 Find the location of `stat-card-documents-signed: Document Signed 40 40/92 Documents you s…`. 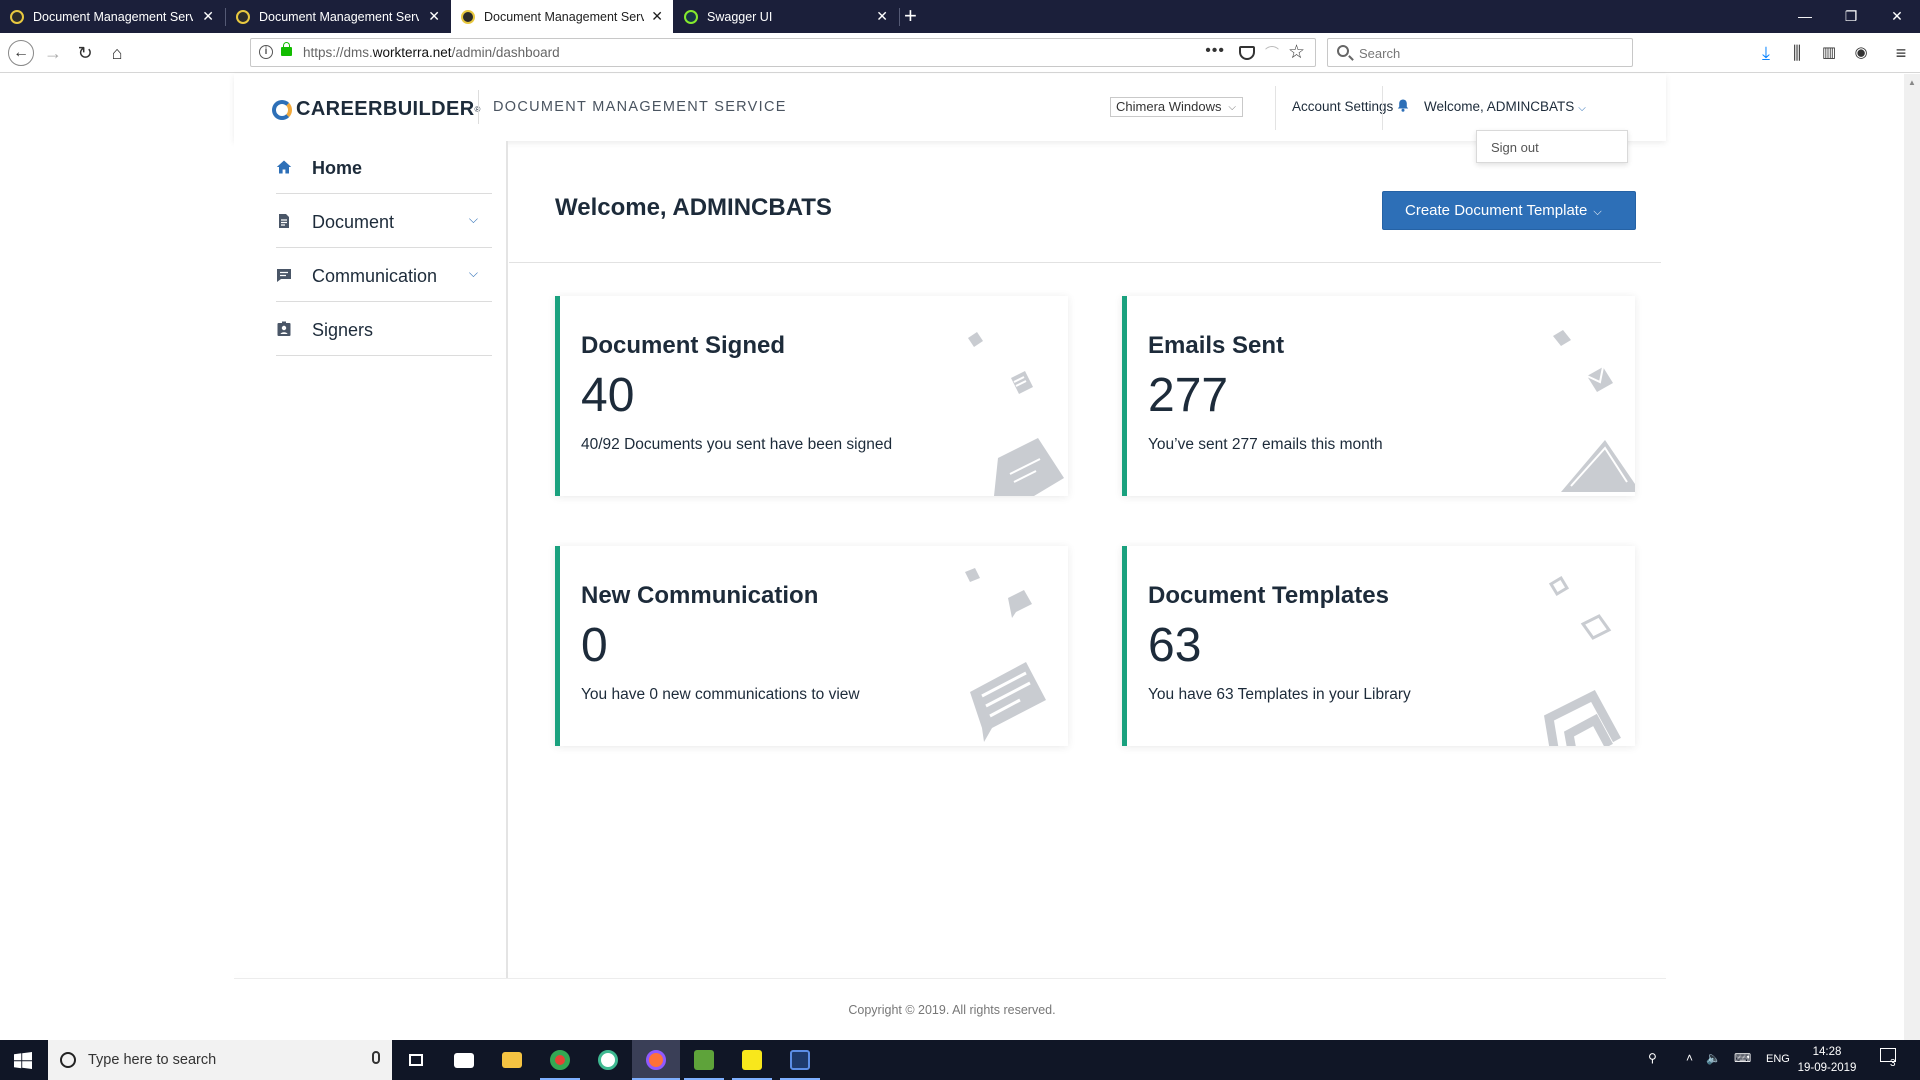

stat-card-documents-signed: Document Signed 40 40/92 Documents you s… is located at coordinates (811, 396).